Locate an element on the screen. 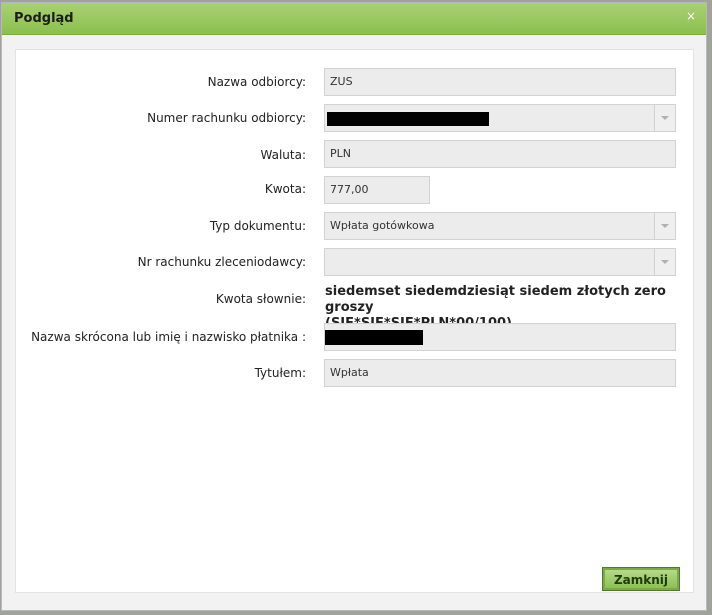 This screenshot has width=712, height=615. currency-label: Waluta: is located at coordinates (283, 155).